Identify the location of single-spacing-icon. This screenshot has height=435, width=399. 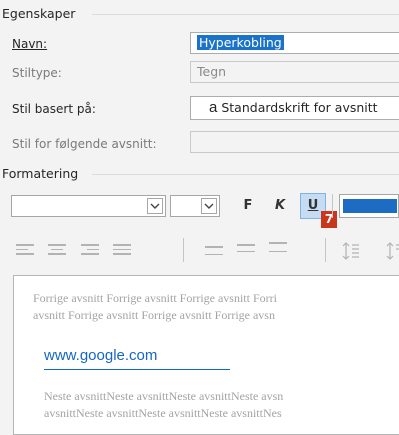
(214, 253).